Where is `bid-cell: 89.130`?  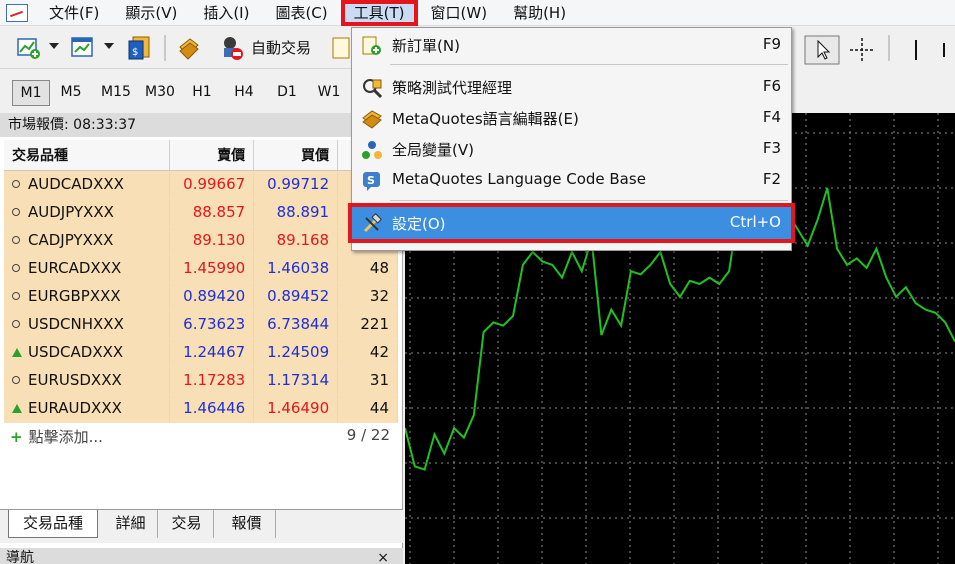 bid-cell: 89.130 is located at coordinates (212, 240).